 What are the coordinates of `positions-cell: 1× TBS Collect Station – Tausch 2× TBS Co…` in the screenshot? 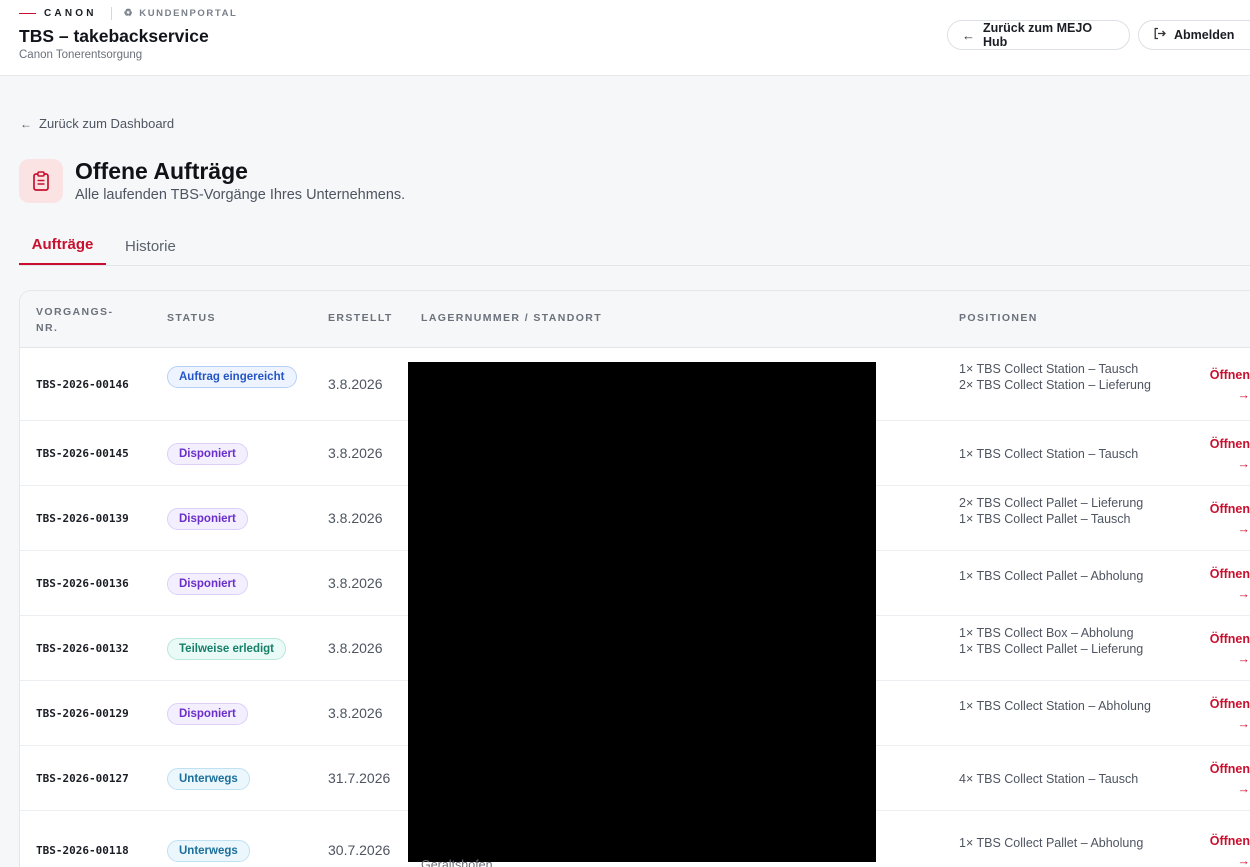 It's located at (1059, 377).